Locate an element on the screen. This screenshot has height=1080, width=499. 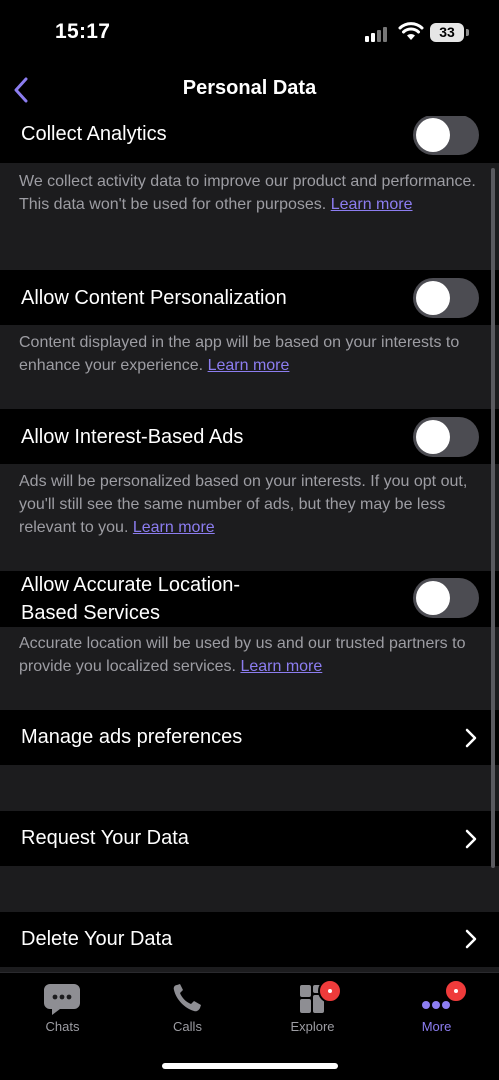
content-personalization-row: Allow Content Personalization is located at coordinates (249, 297).